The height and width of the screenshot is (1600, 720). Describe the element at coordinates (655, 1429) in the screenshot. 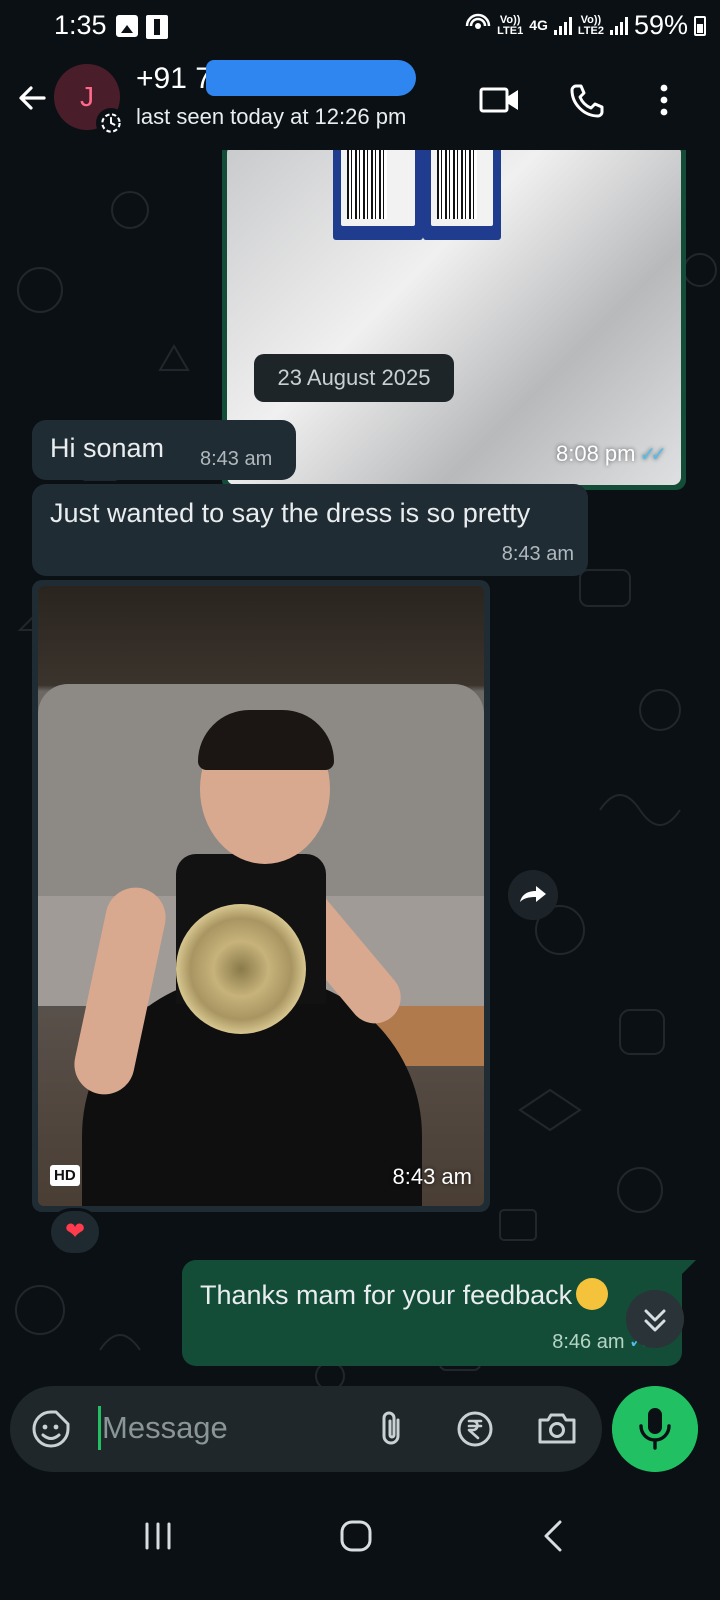

I see `mic-icon` at that location.